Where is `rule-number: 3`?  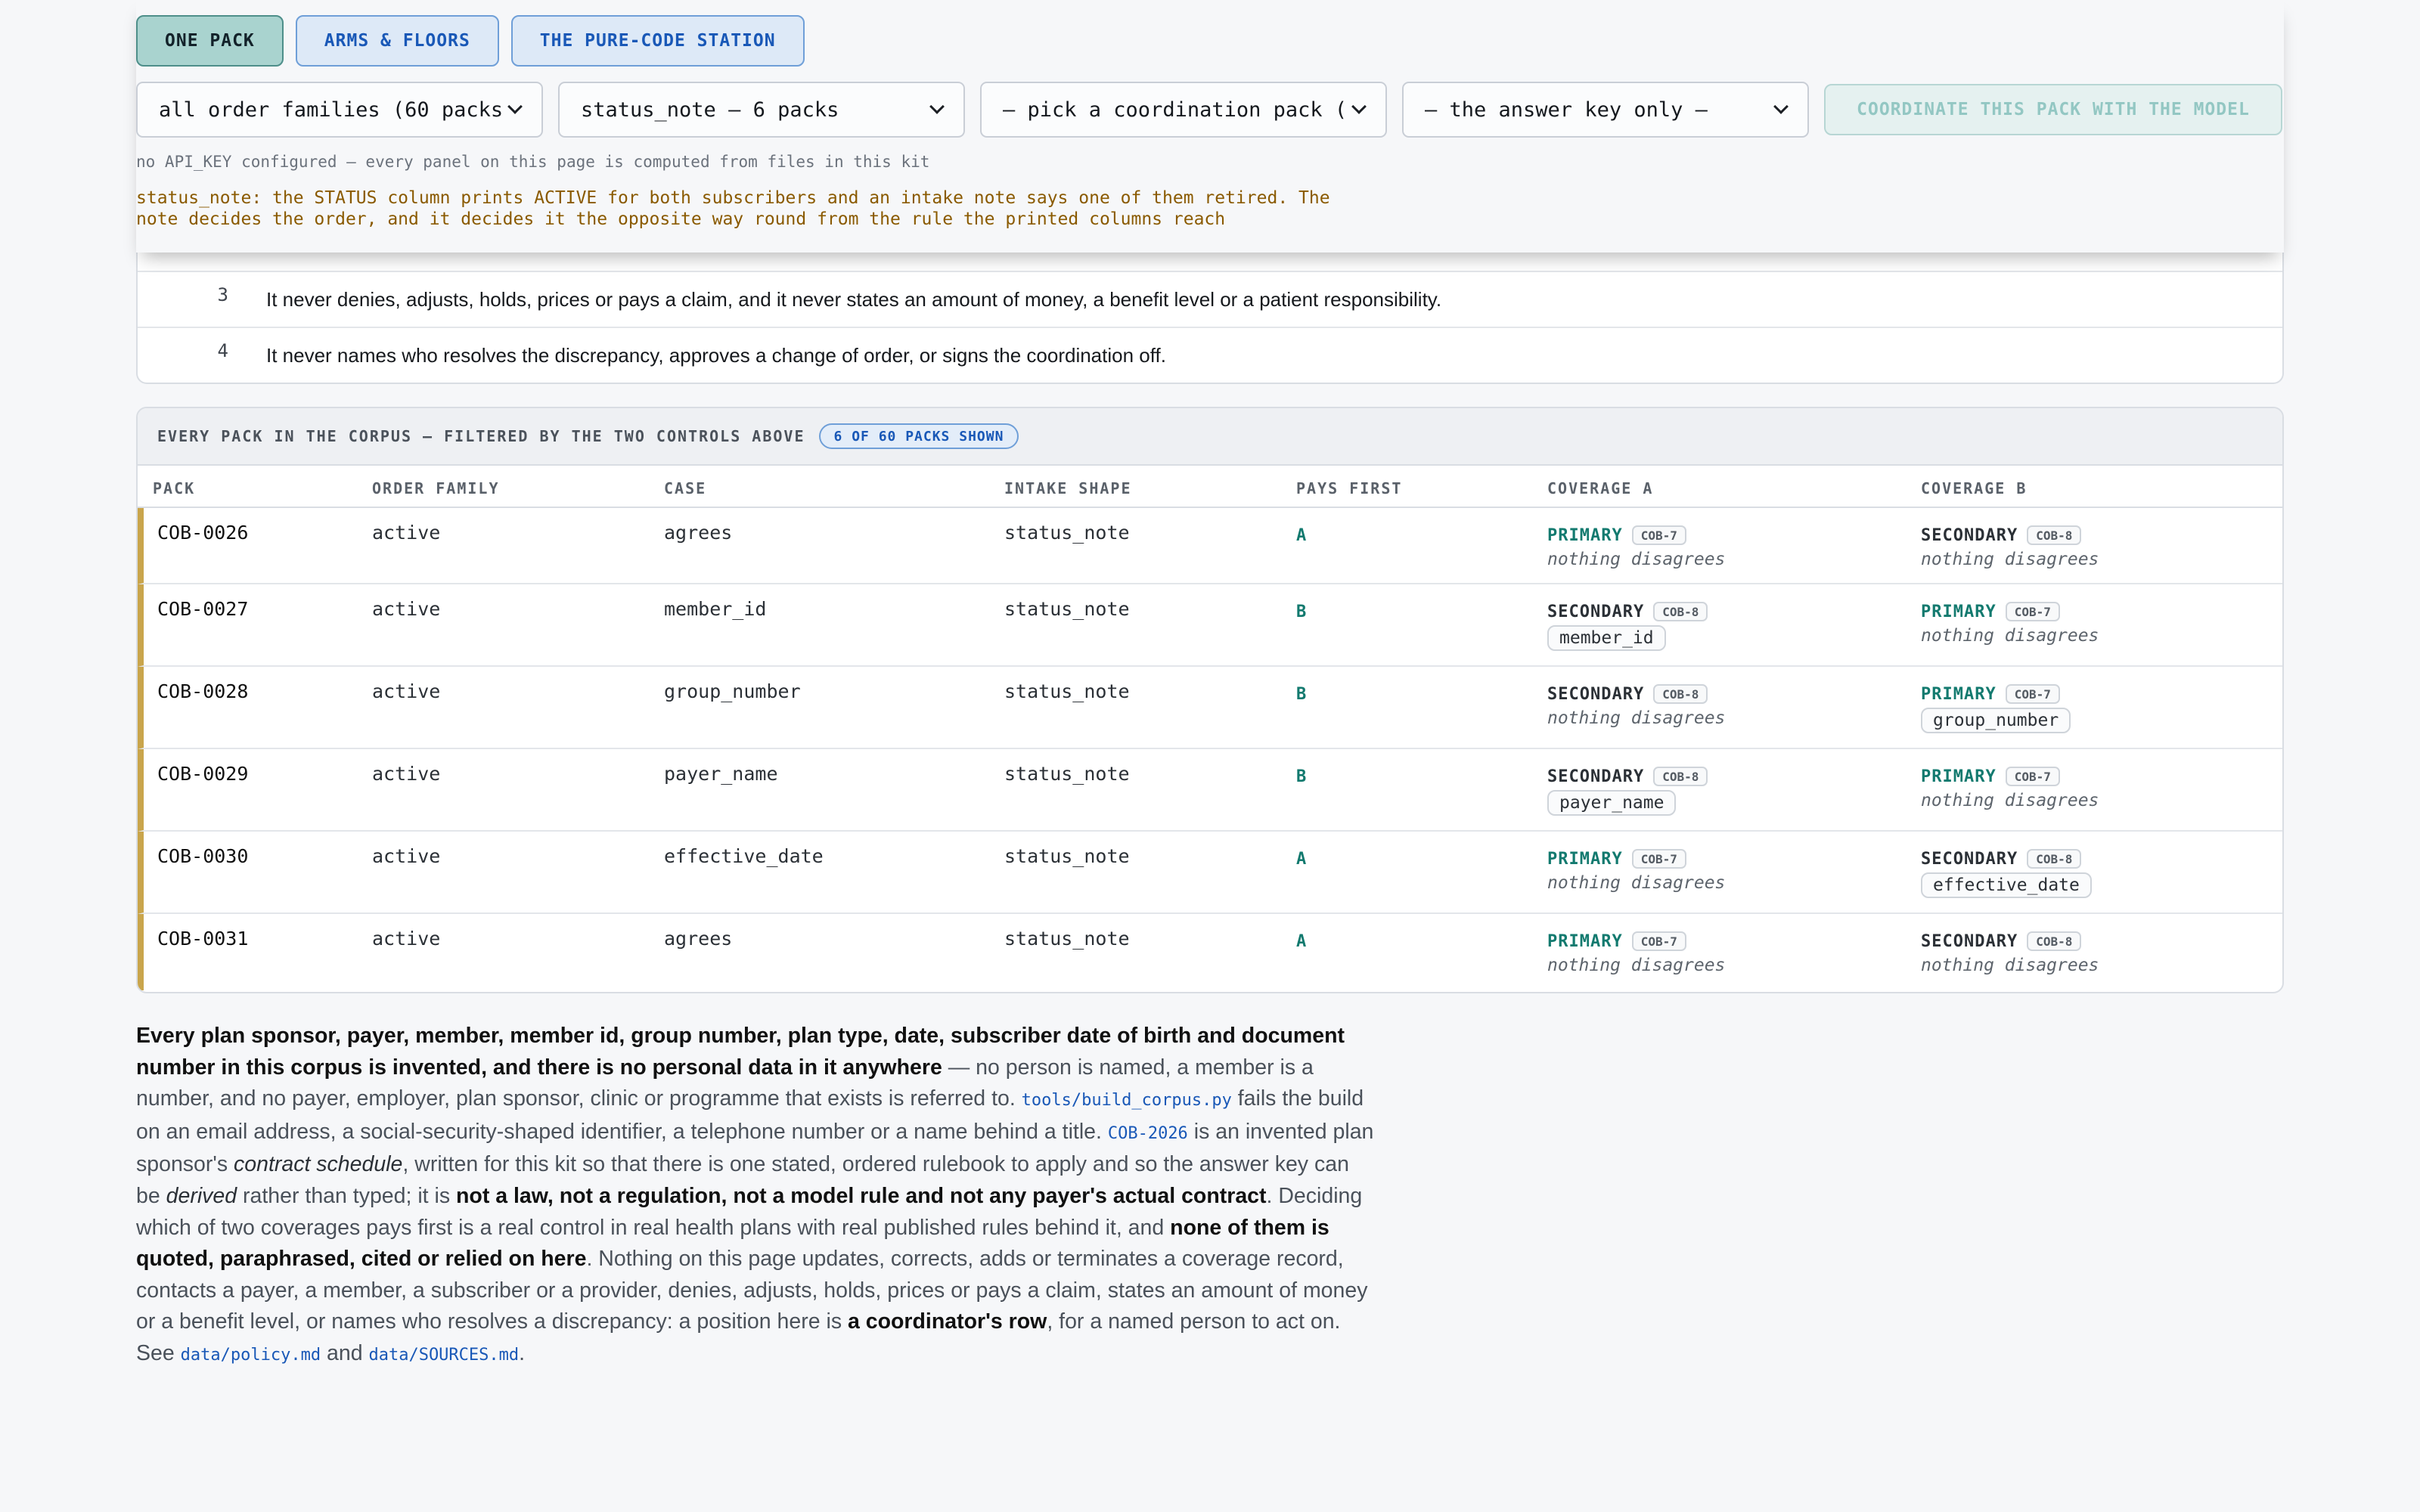 rule-number: 3 is located at coordinates (222, 294).